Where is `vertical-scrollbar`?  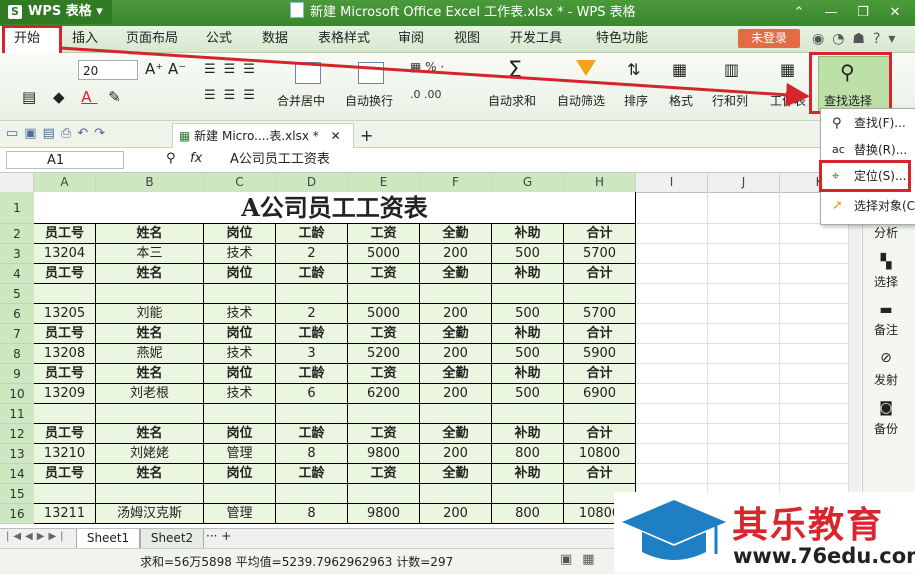 vertical-scrollbar is located at coordinates (854, 360).